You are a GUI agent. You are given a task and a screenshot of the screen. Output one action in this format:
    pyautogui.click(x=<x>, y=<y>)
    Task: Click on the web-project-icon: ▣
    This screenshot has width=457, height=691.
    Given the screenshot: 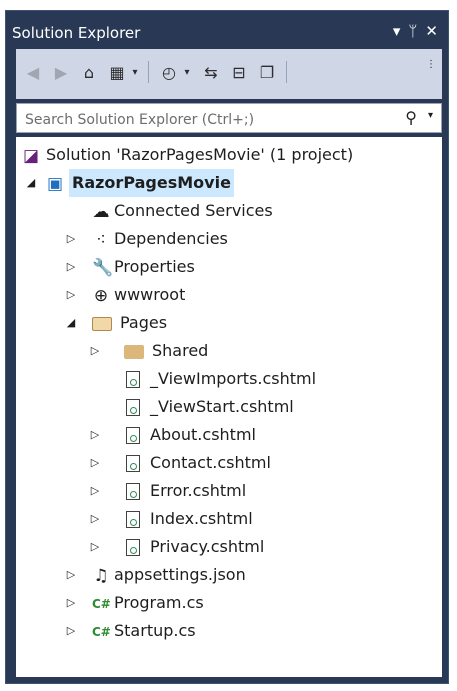 What is the action you would take?
    pyautogui.click(x=55, y=184)
    